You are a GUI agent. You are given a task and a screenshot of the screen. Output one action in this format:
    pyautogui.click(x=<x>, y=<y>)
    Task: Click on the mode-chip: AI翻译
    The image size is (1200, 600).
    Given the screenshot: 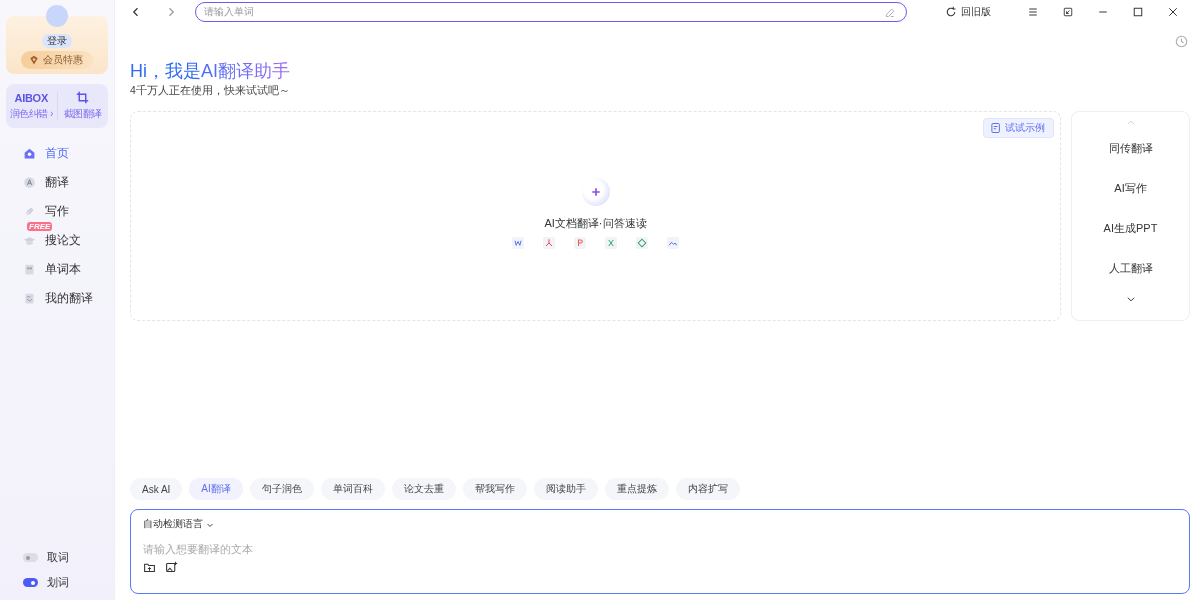 What is the action you would take?
    pyautogui.click(x=216, y=489)
    